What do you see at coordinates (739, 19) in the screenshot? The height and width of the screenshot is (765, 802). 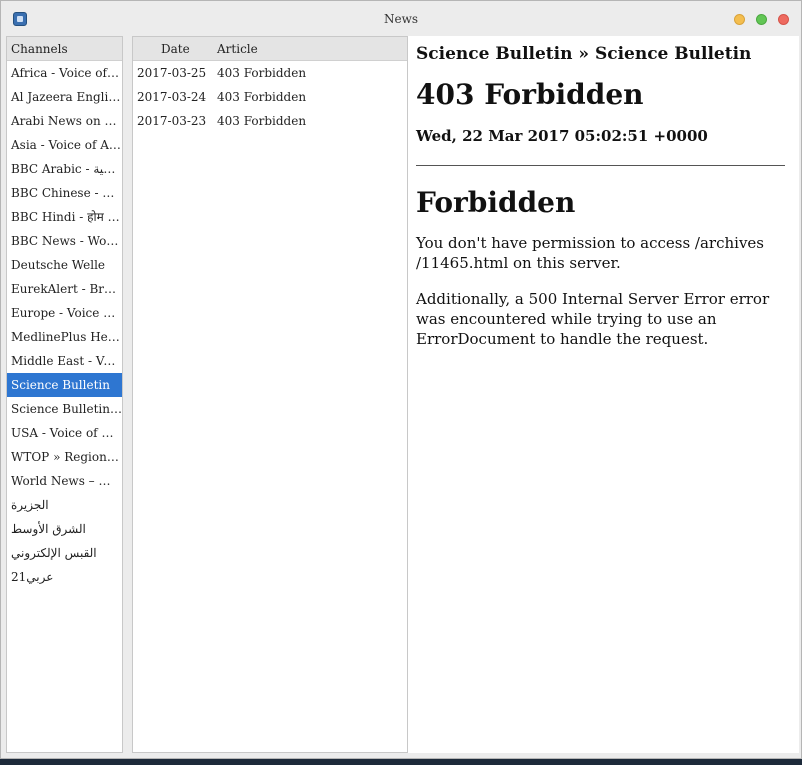 I see `minimize-button` at bounding box center [739, 19].